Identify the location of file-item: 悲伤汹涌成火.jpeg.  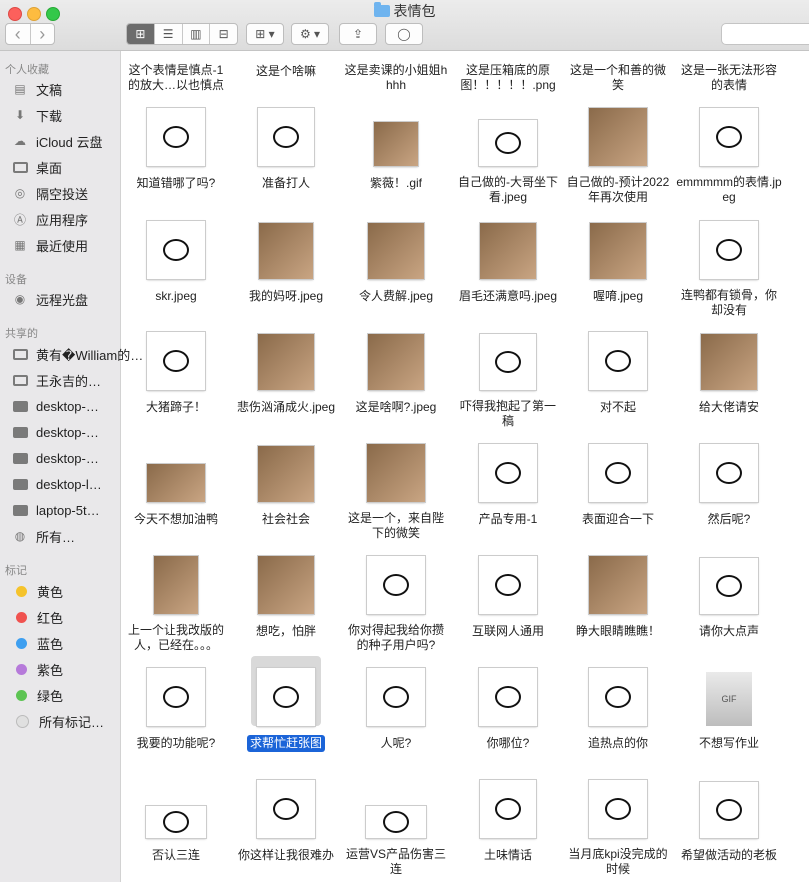
(286, 375).